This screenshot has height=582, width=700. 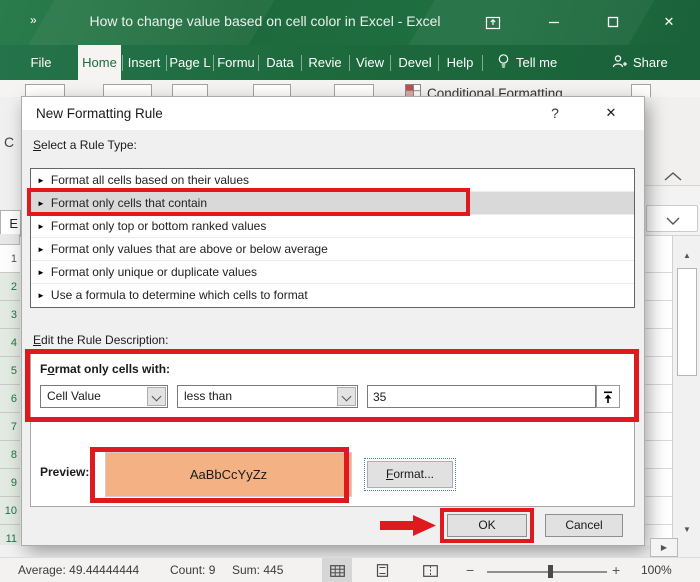 I want to click on share-control: Share, so click(x=640, y=62).